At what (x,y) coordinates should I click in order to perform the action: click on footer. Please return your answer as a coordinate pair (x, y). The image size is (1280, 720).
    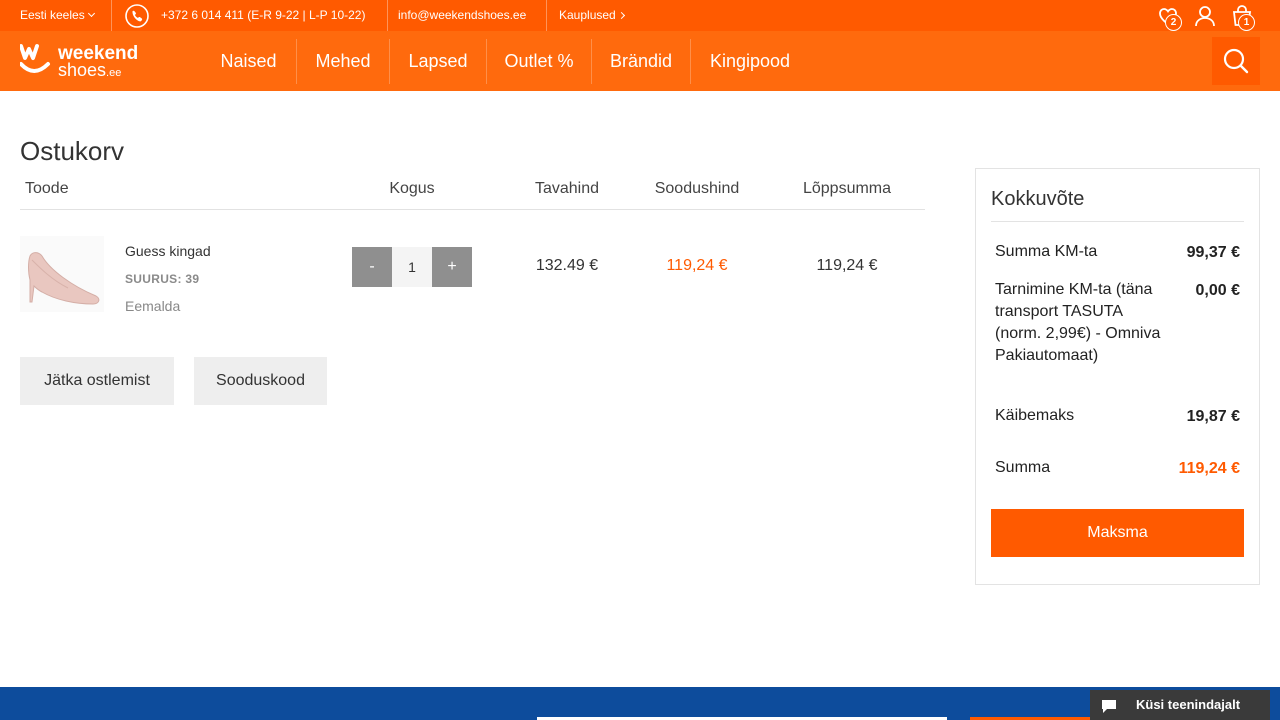
    Looking at the image, I should click on (640, 703).